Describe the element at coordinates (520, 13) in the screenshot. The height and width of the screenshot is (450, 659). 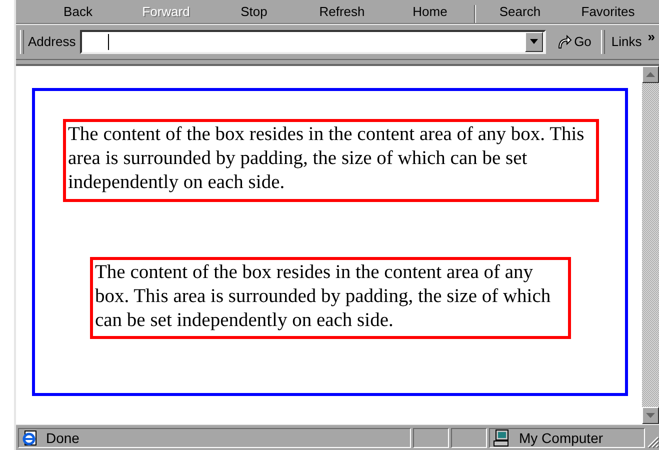
I see `toolbar-button: Search` at that location.